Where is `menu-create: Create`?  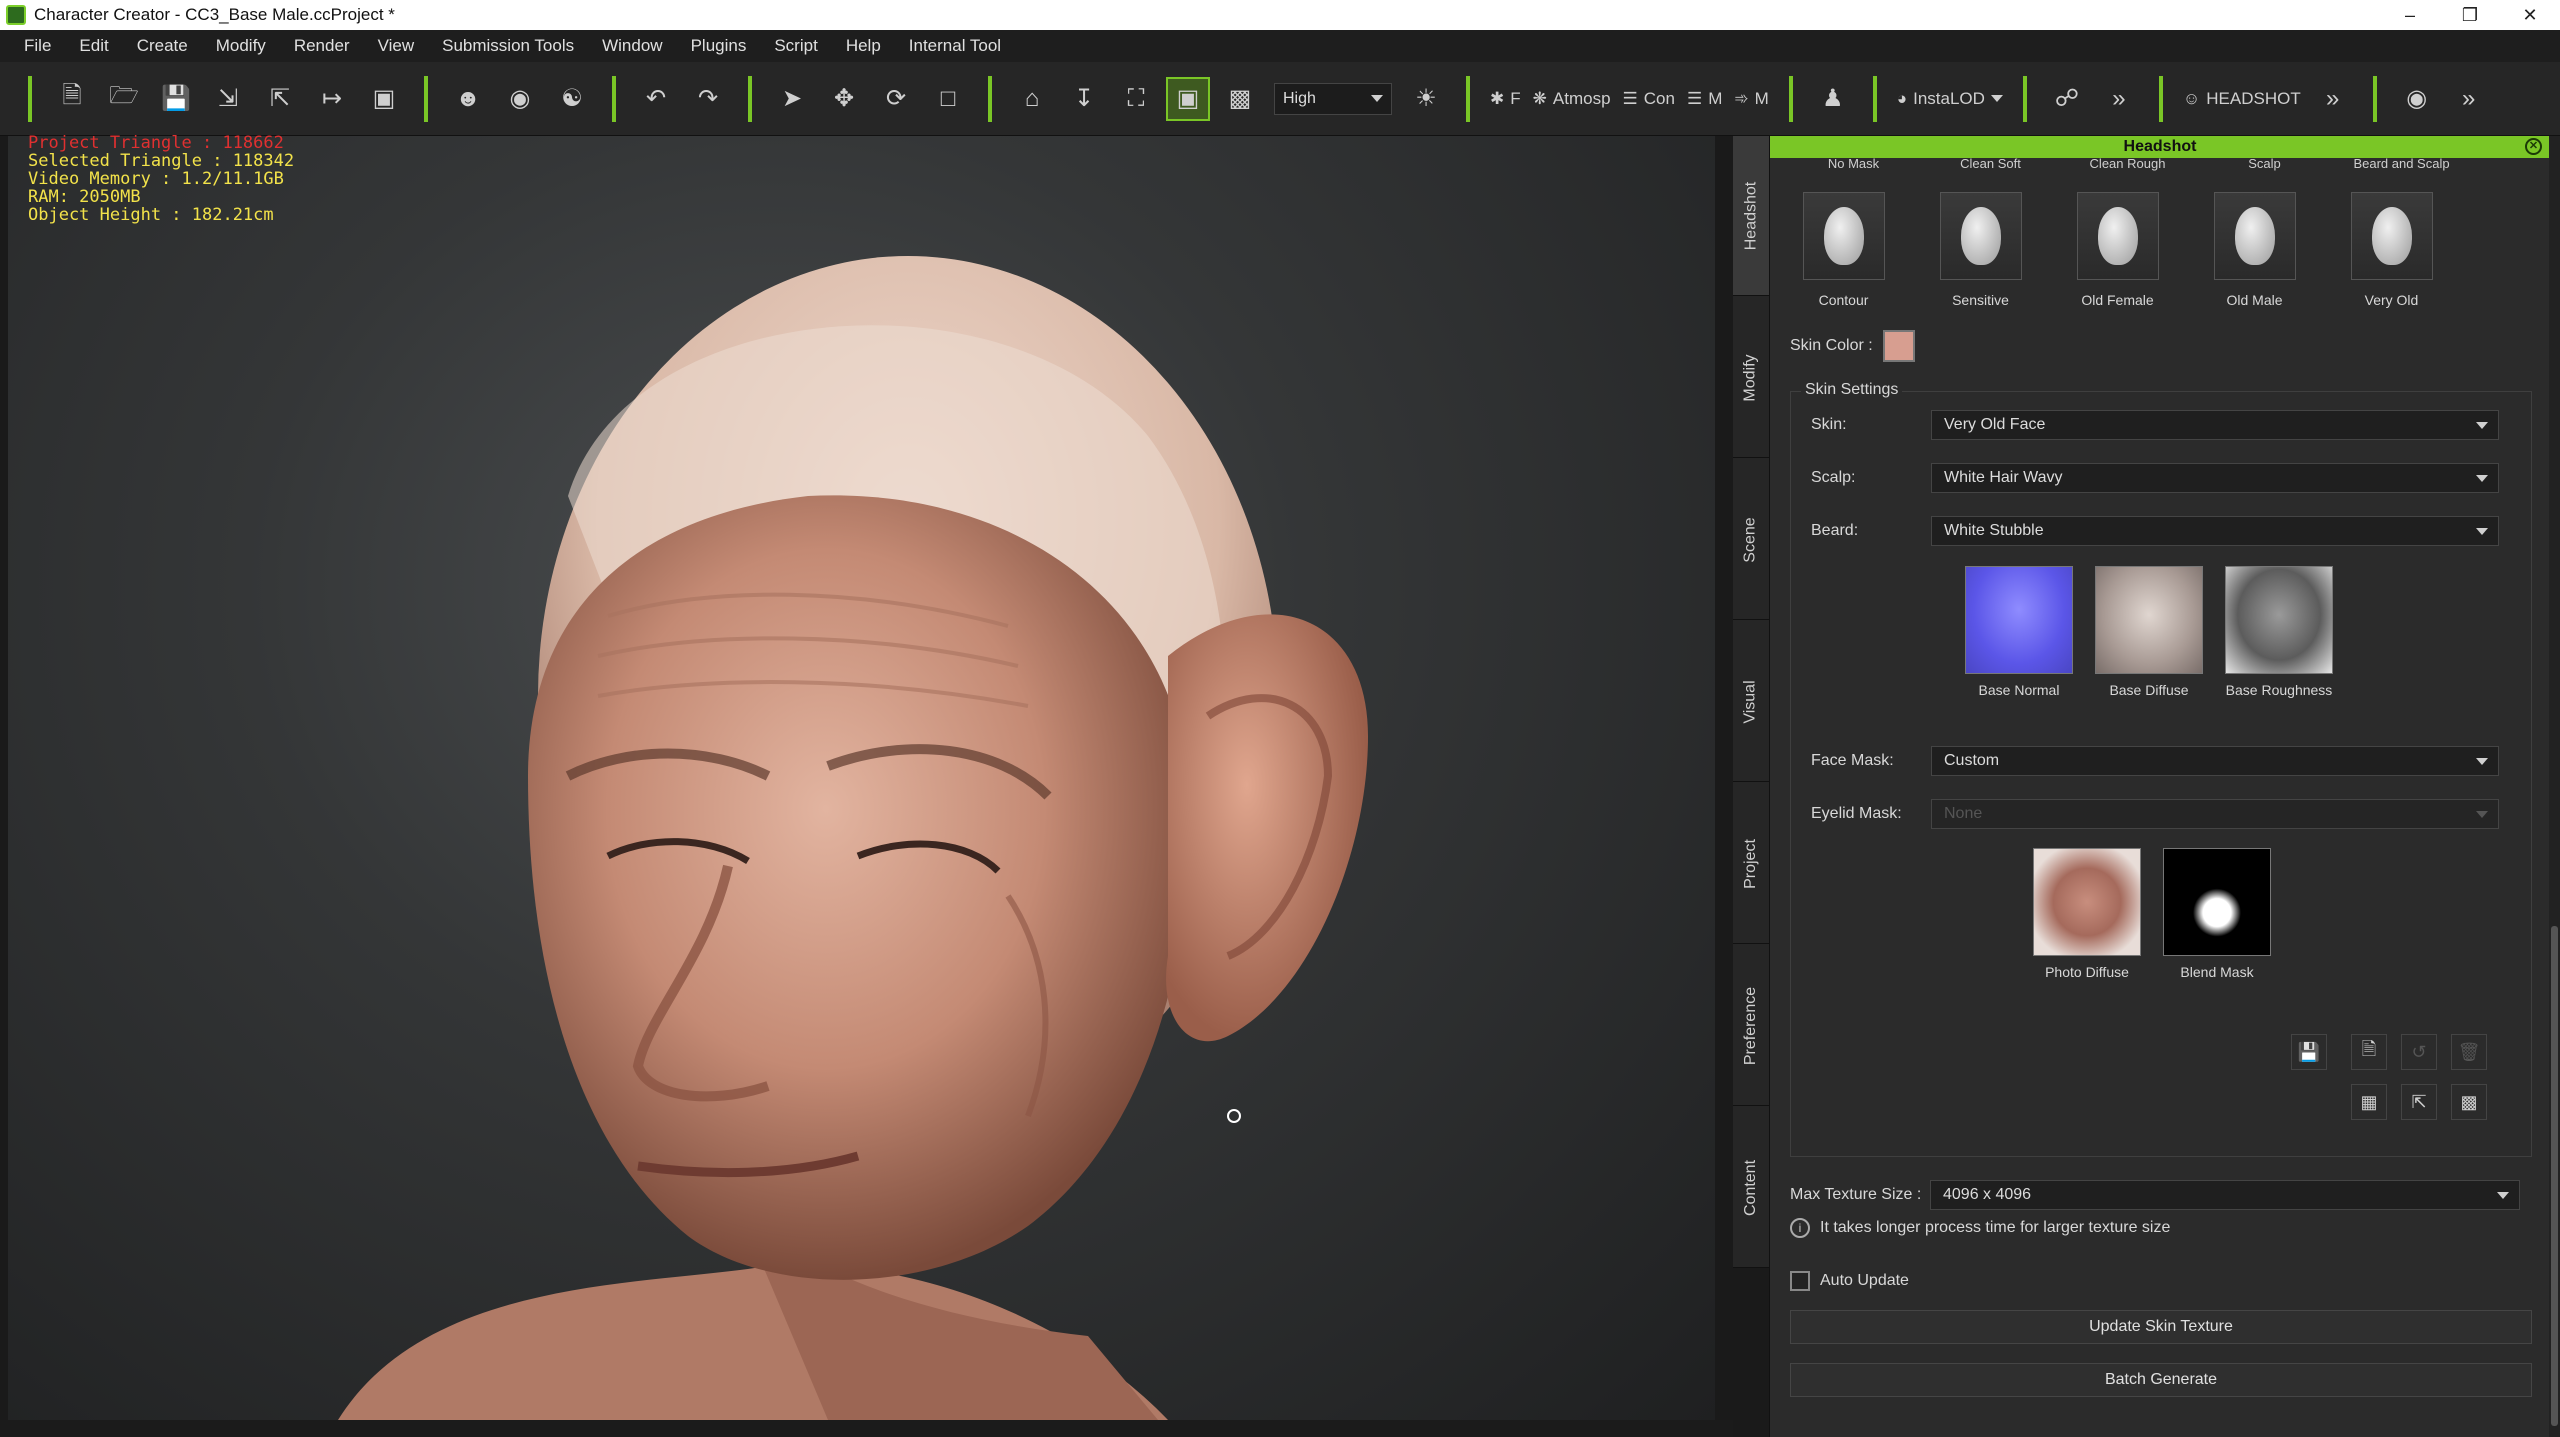
menu-create: Create is located at coordinates (162, 46).